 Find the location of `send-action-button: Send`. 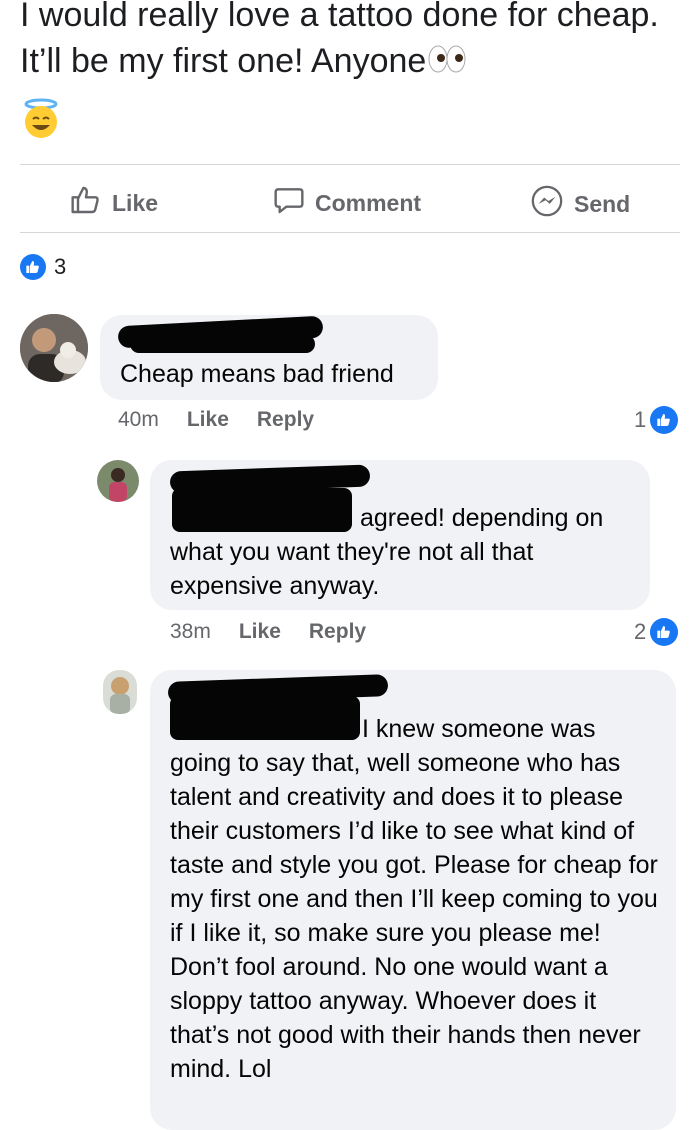

send-action-button: Send is located at coordinates (580, 204).